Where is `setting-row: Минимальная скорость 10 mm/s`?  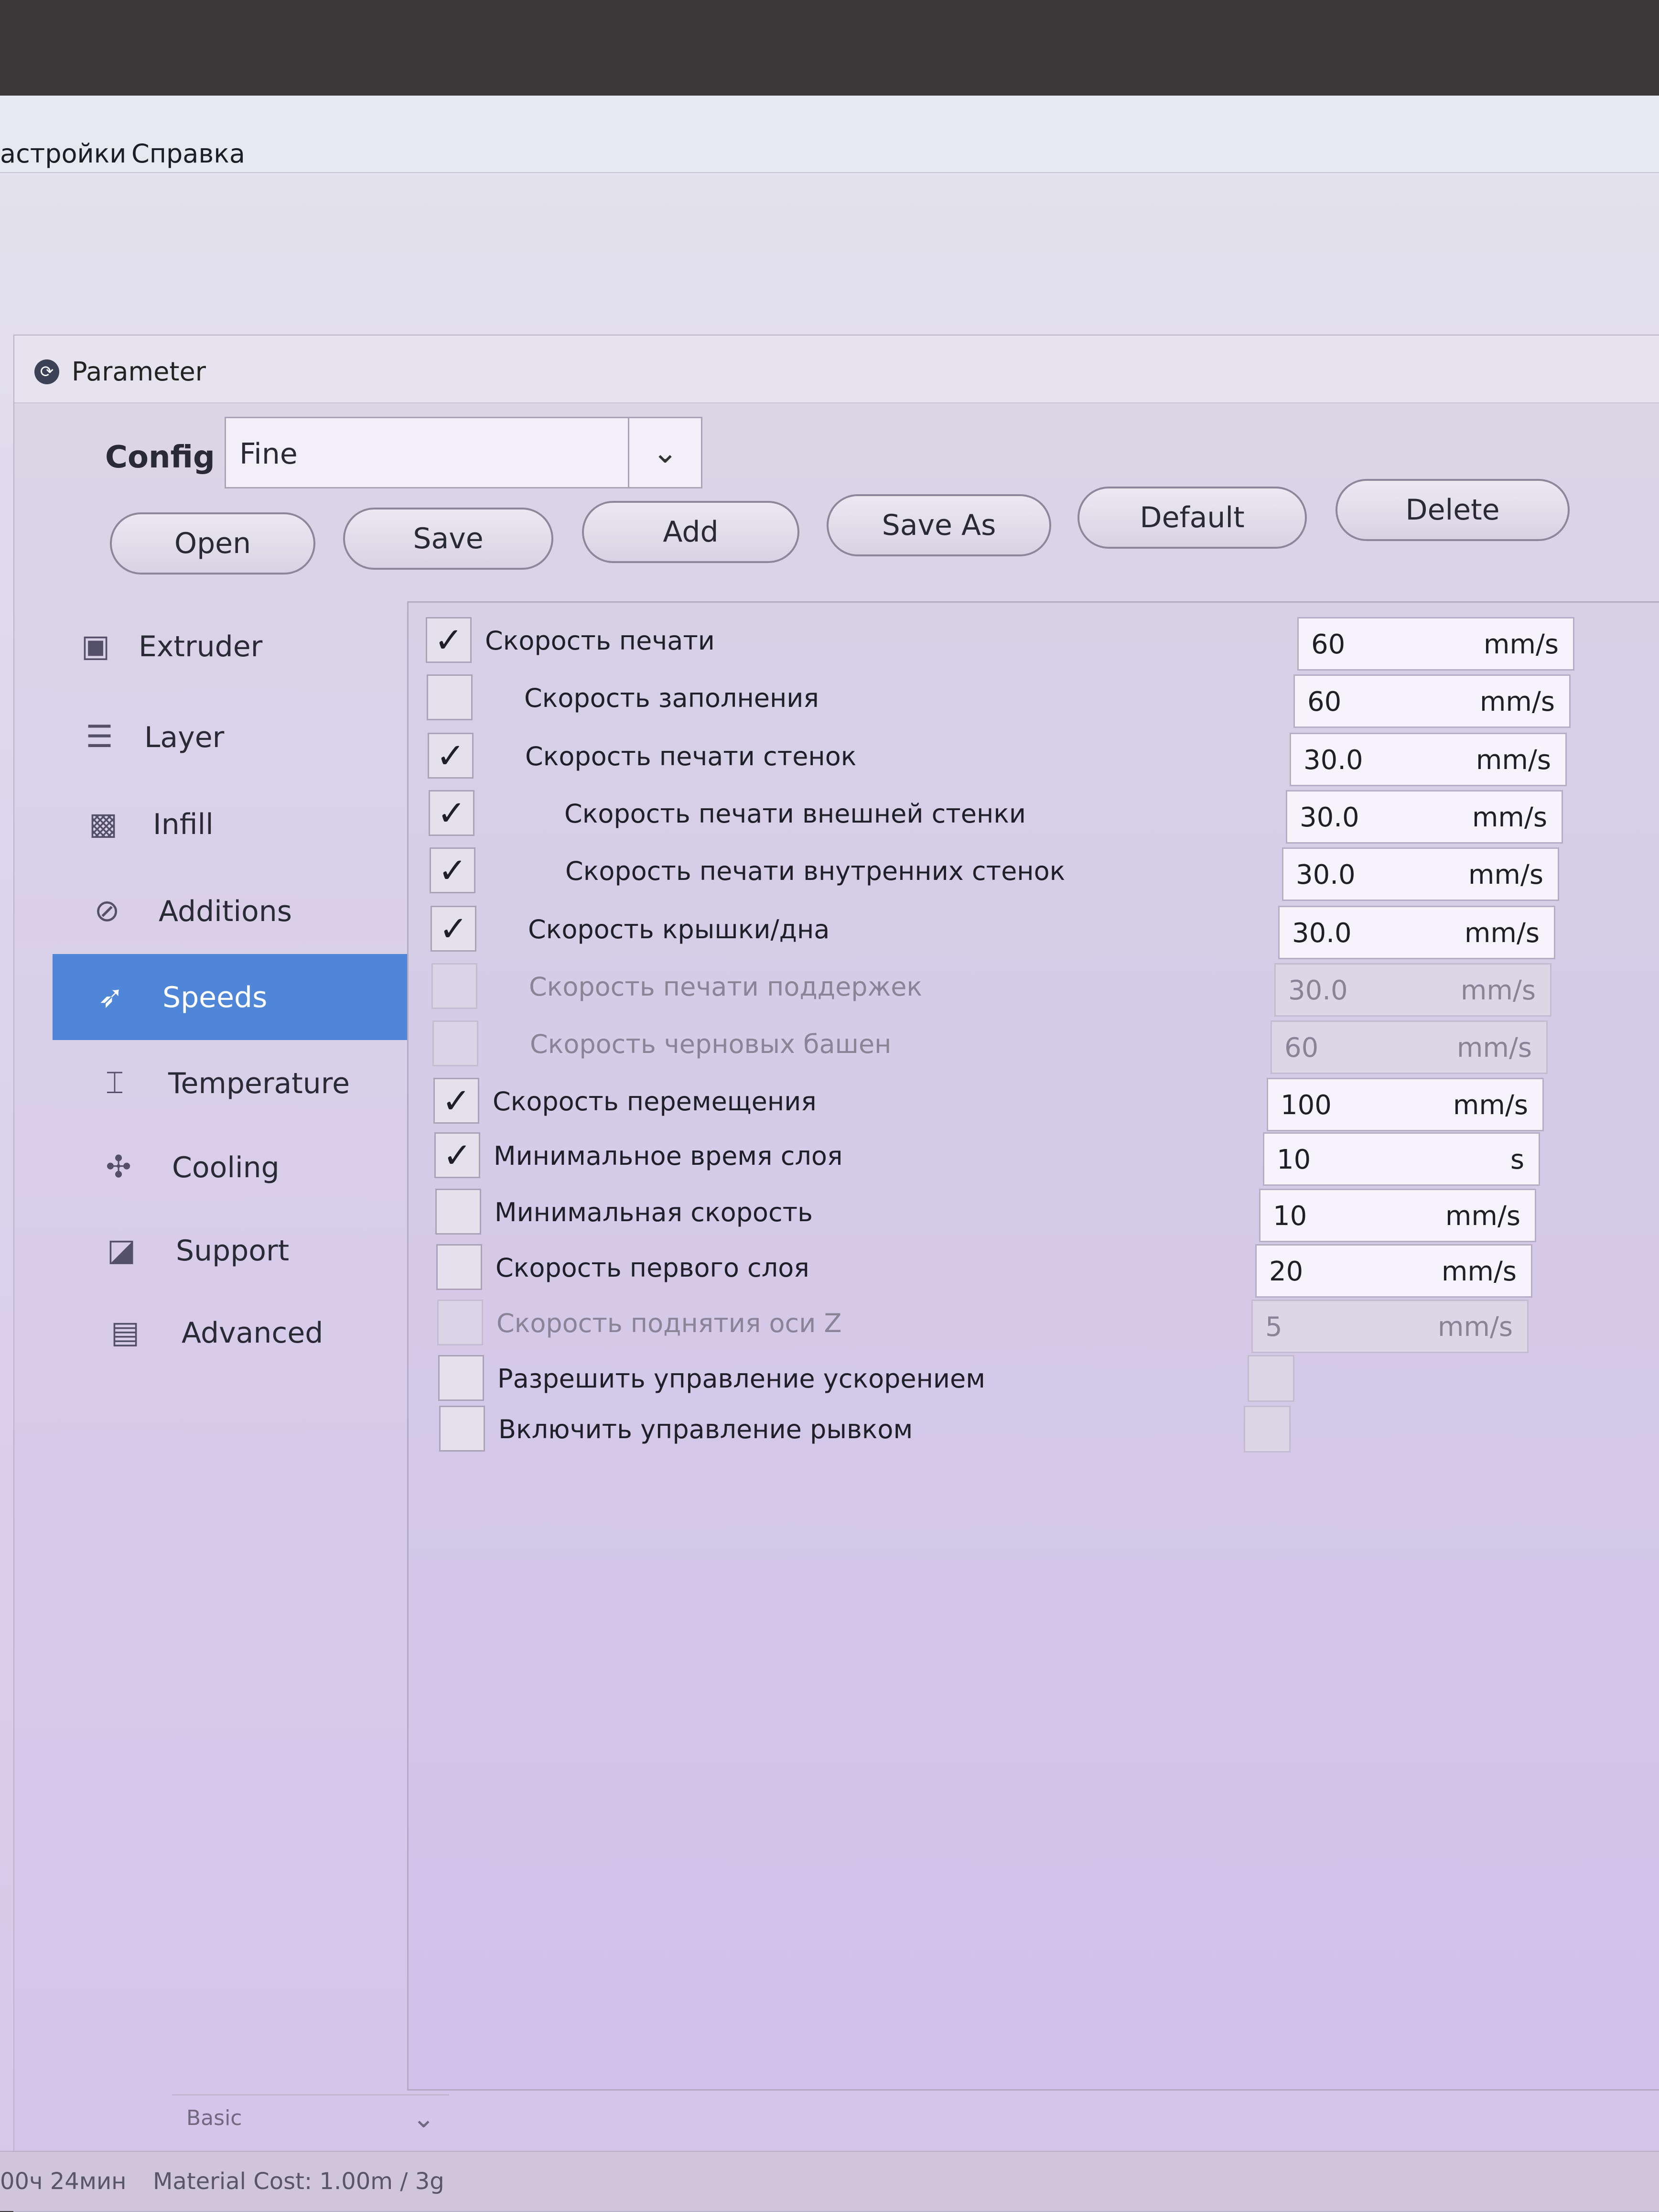
setting-row: Минимальная скорость 10 mm/s is located at coordinates (1034, 1216).